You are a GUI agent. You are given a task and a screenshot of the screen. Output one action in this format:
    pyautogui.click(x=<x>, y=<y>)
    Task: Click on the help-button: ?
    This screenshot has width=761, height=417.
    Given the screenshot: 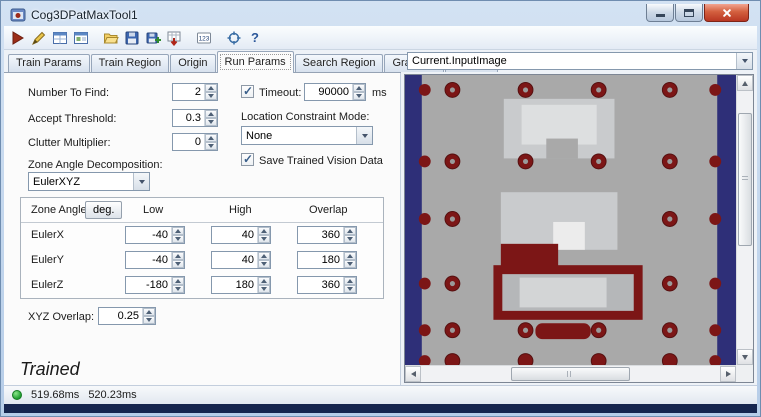 What is the action you would take?
    pyautogui.click(x=255, y=38)
    